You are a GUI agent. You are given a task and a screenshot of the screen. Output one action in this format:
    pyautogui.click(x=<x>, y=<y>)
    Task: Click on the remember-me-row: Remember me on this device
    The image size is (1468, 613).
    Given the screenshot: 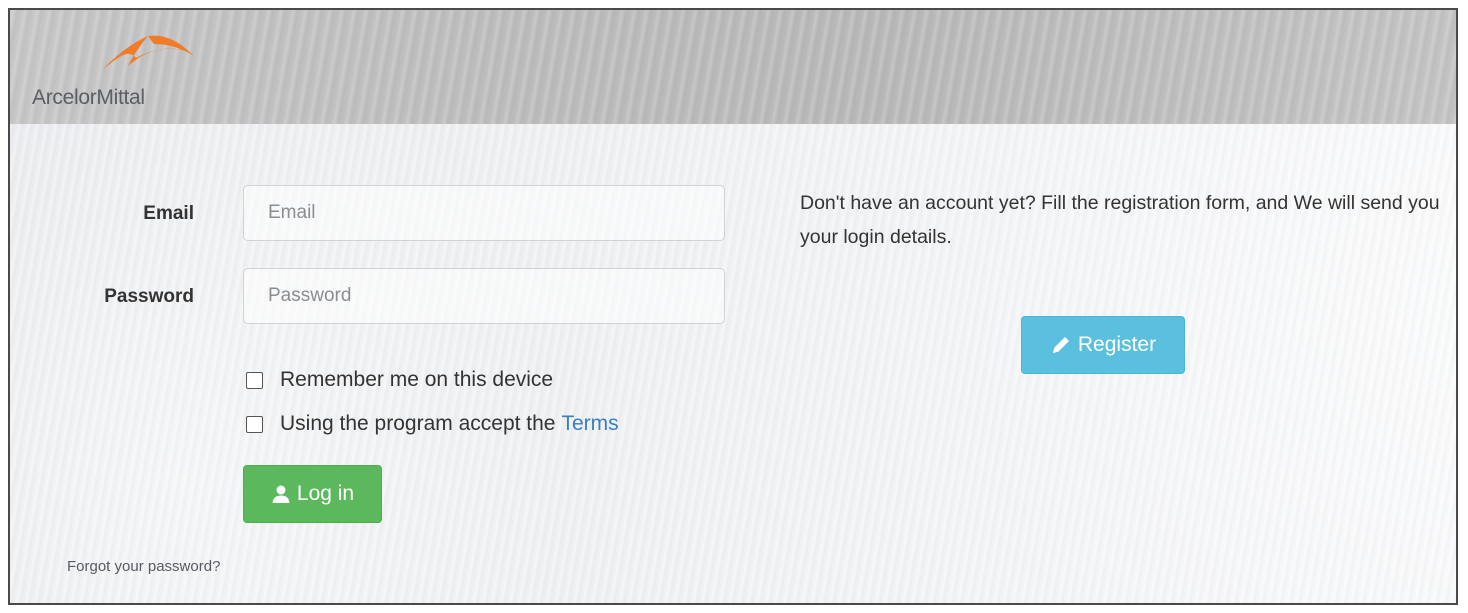 What is the action you would take?
    pyautogui.click(x=399, y=380)
    